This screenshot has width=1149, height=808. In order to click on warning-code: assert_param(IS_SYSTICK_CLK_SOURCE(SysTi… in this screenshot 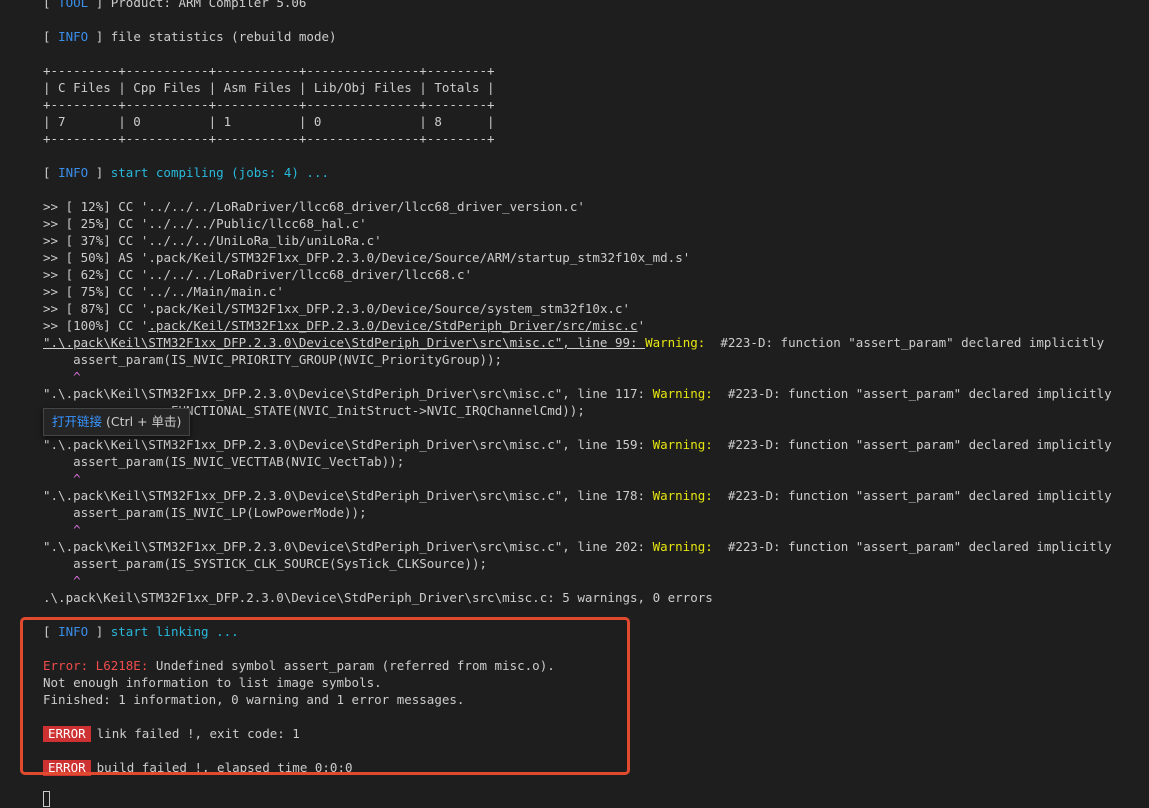, I will do `click(265, 563)`.